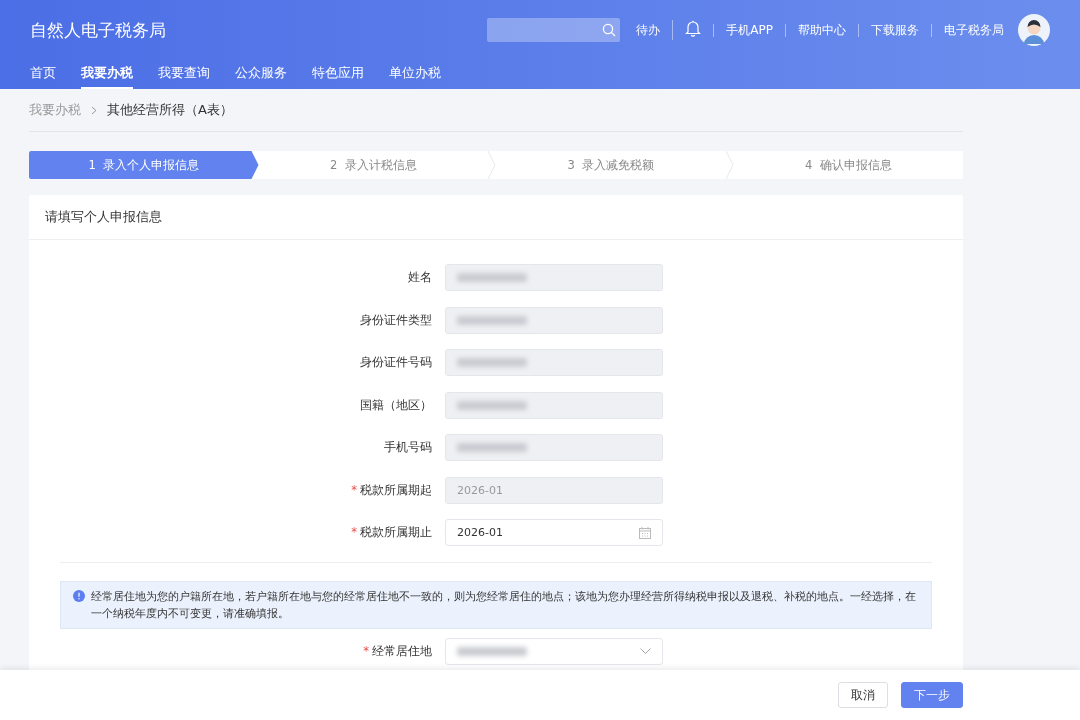 The width and height of the screenshot is (1080, 720). Describe the element at coordinates (144, 165) in the screenshot. I see `step-tab: 1 录入个人申报信息` at that location.